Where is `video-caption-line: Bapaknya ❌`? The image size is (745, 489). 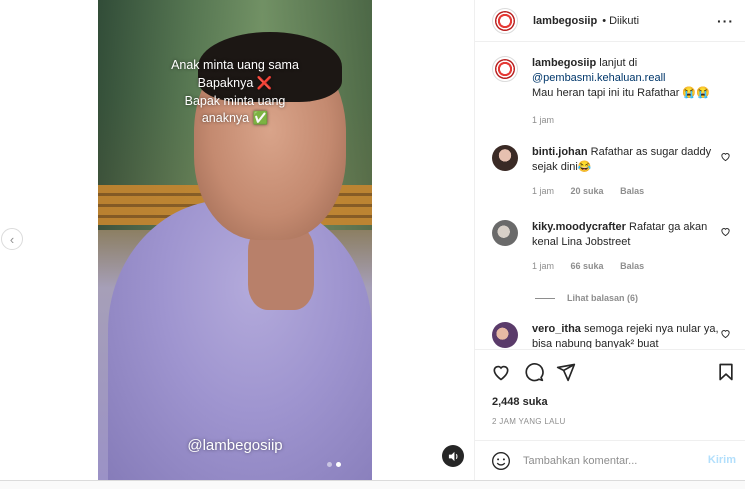 video-caption-line: Bapaknya ❌ is located at coordinates (235, 83).